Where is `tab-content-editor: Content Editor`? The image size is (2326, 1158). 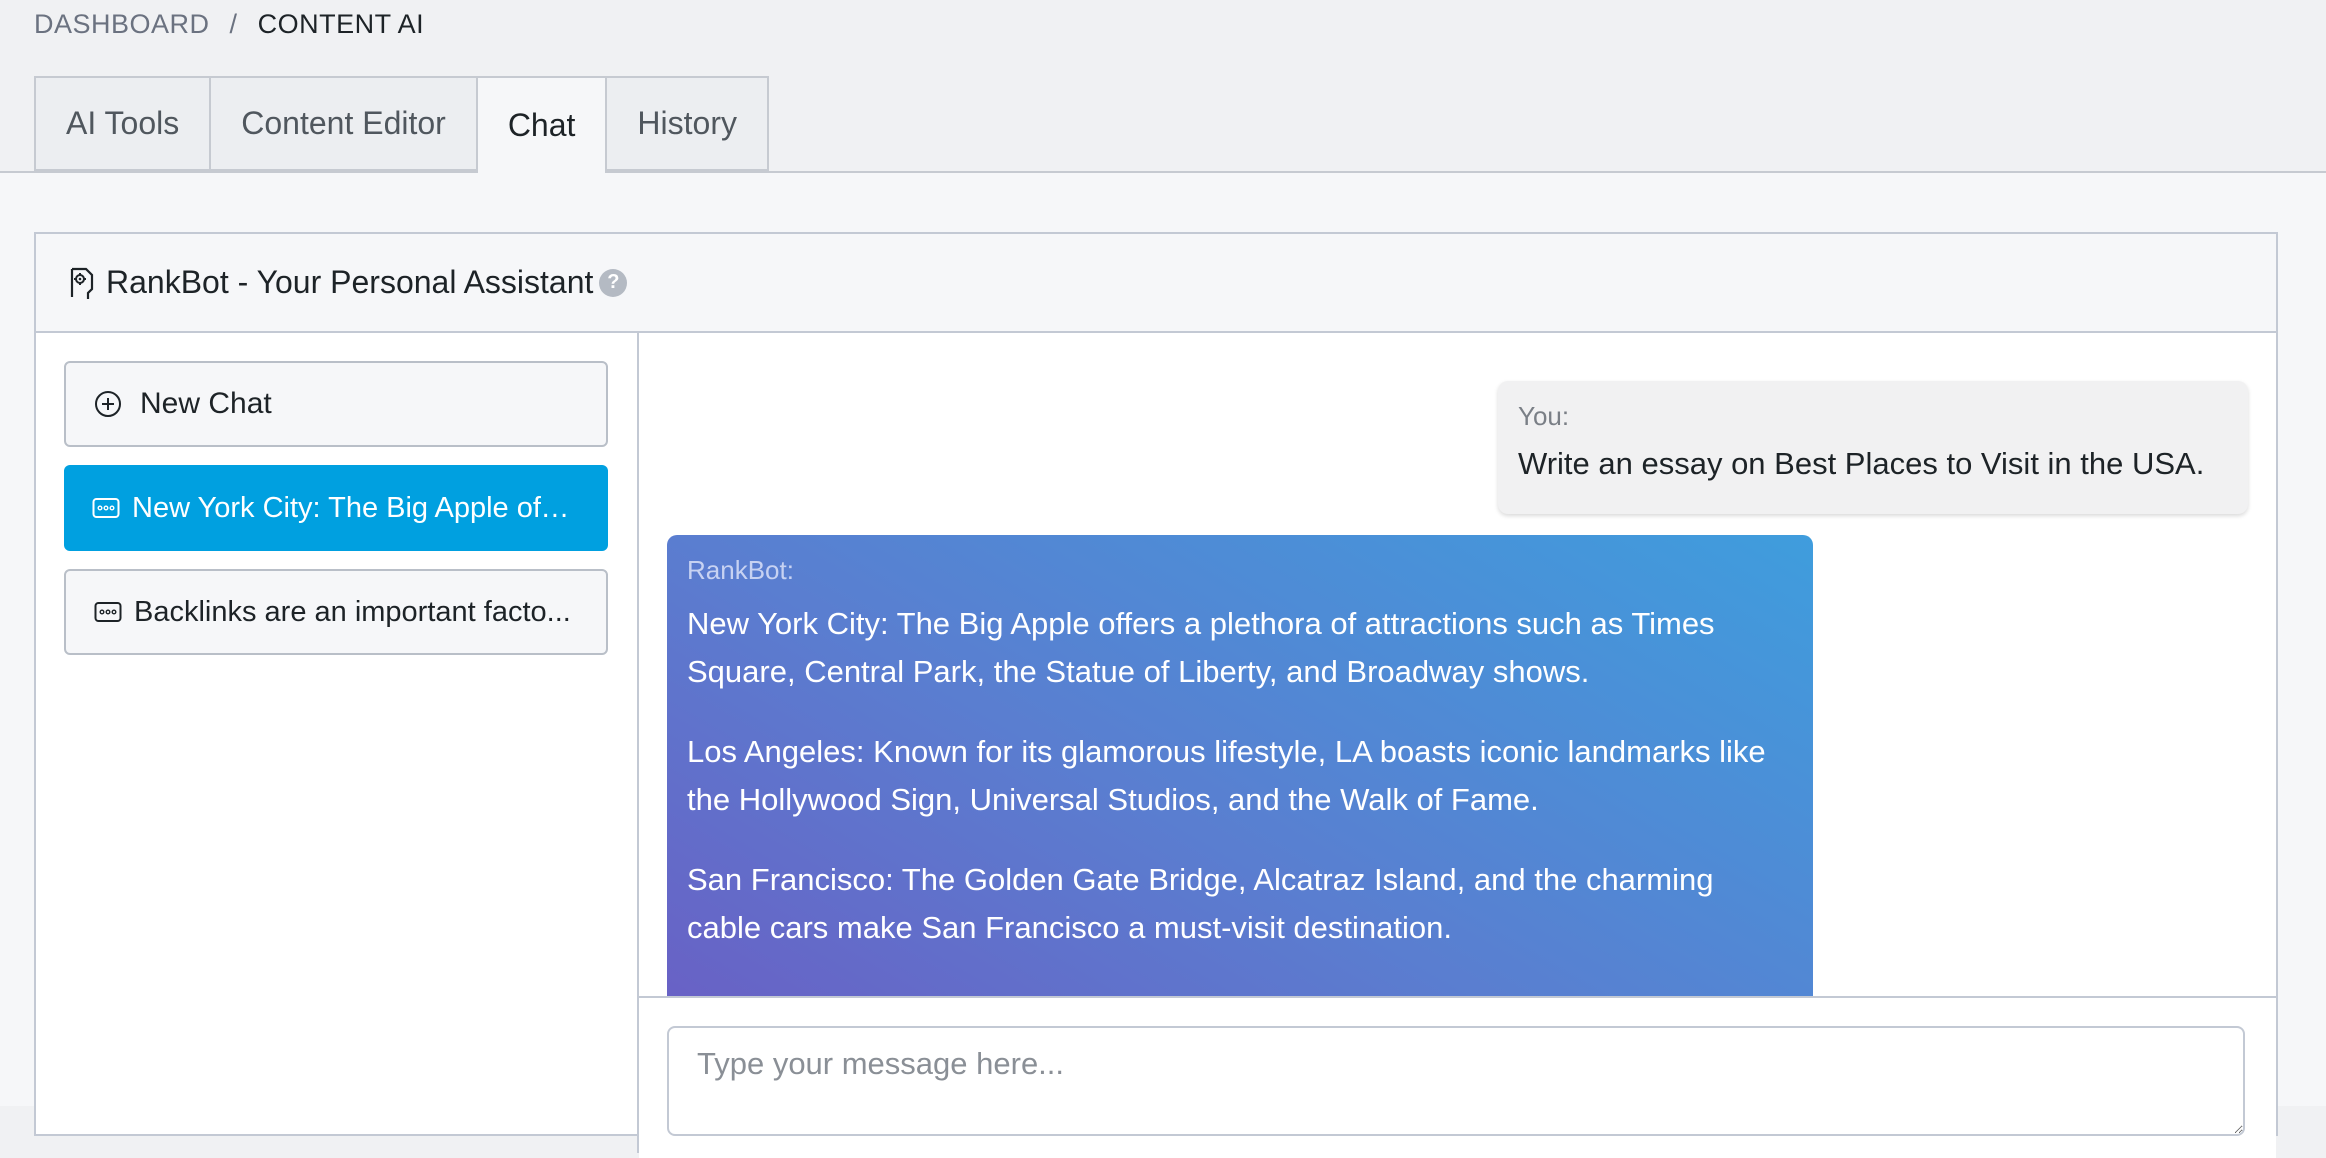 tab-content-editor: Content Editor is located at coordinates (342, 123).